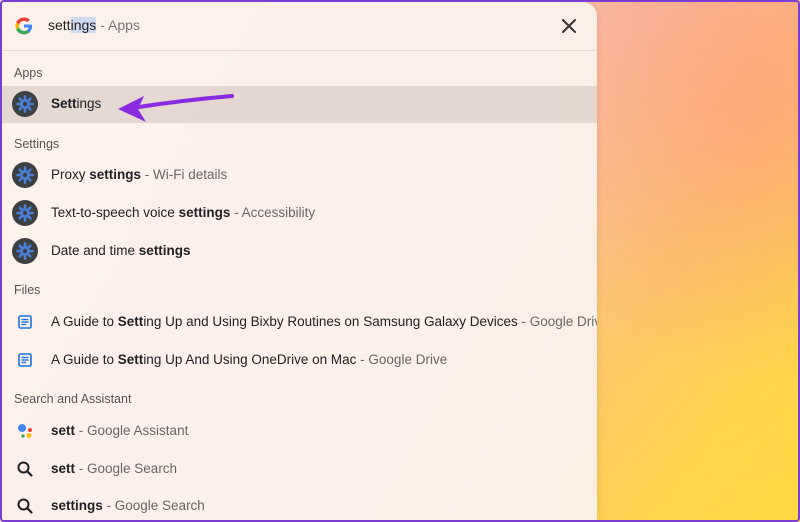 The image size is (800, 522). Describe the element at coordinates (299, 26) in the screenshot. I see `search-bar: sett ings - Apps` at that location.